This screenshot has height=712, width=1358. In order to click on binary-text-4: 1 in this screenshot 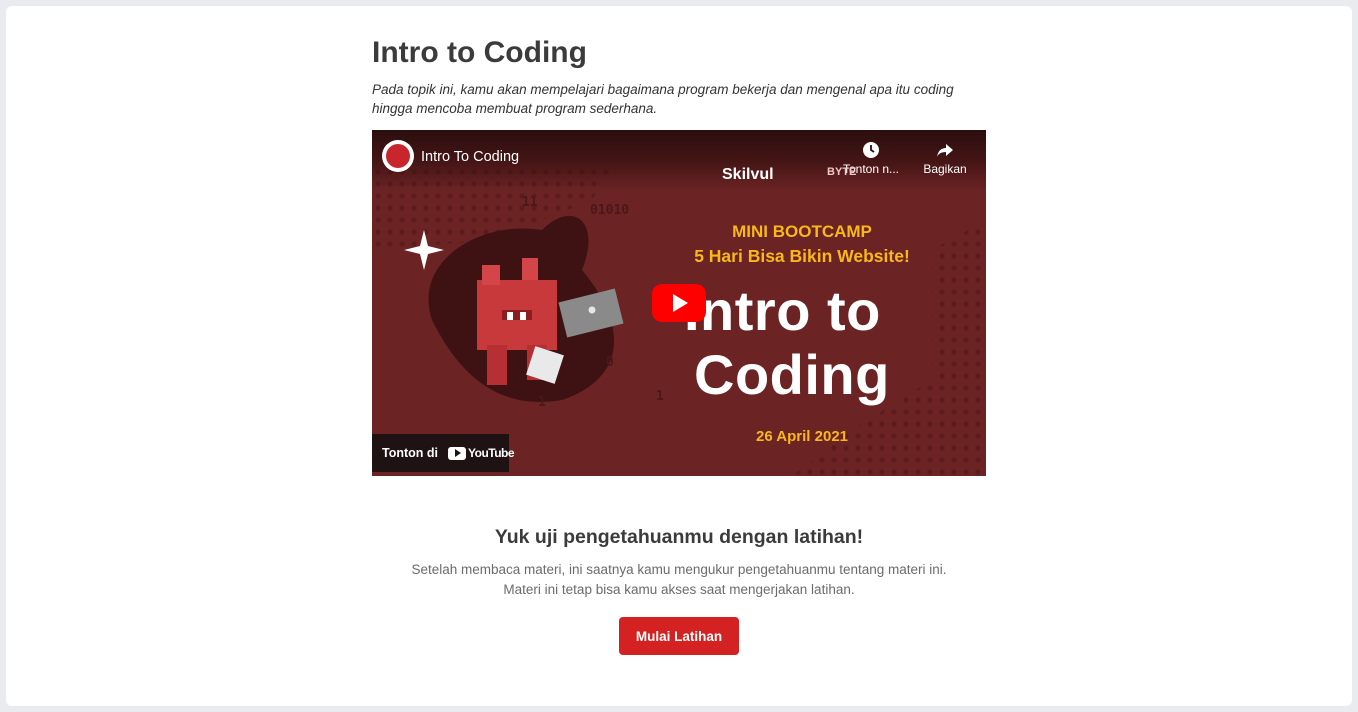, I will do `click(542, 402)`.